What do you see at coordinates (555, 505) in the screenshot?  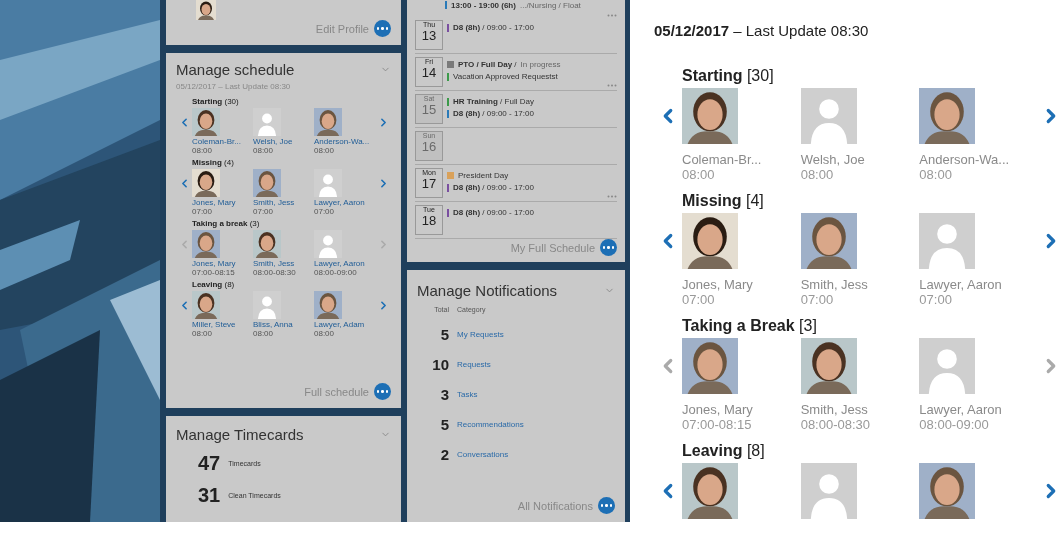 I see `link-label: All Notifications` at bounding box center [555, 505].